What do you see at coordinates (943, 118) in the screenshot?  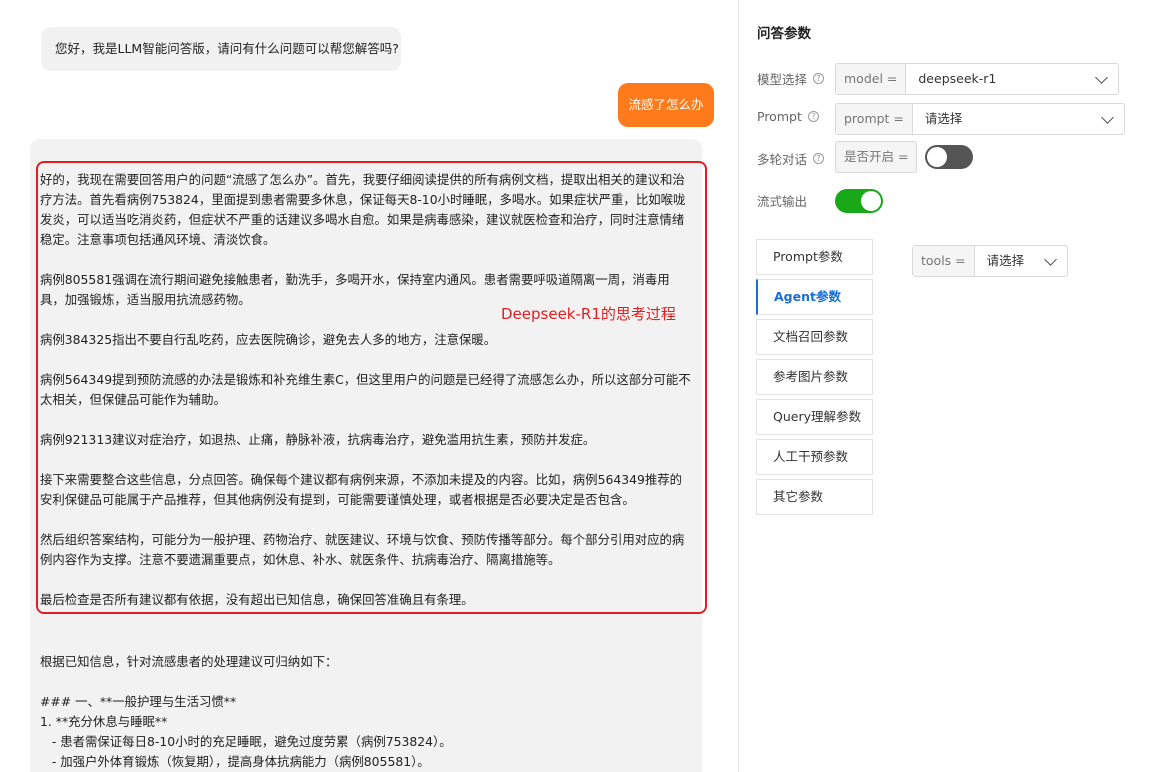 I see `prompt-value: 请选择` at bounding box center [943, 118].